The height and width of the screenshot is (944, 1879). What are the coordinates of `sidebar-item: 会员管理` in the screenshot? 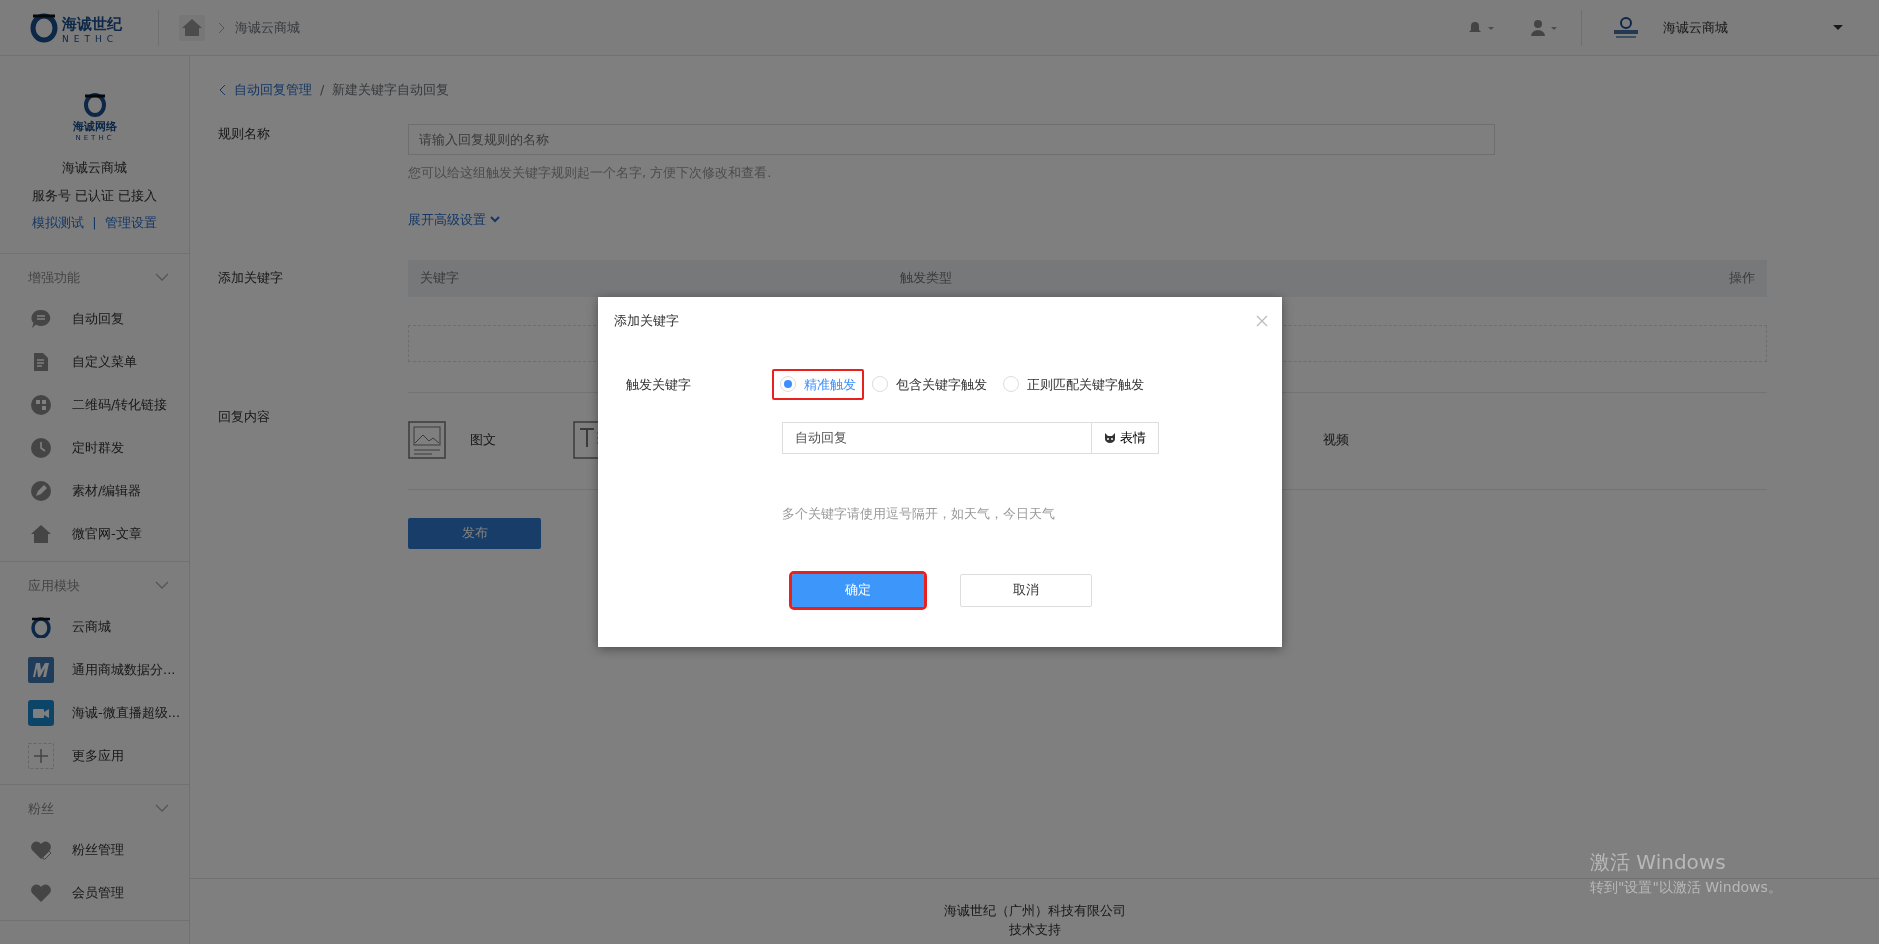 It's located at (94, 892).